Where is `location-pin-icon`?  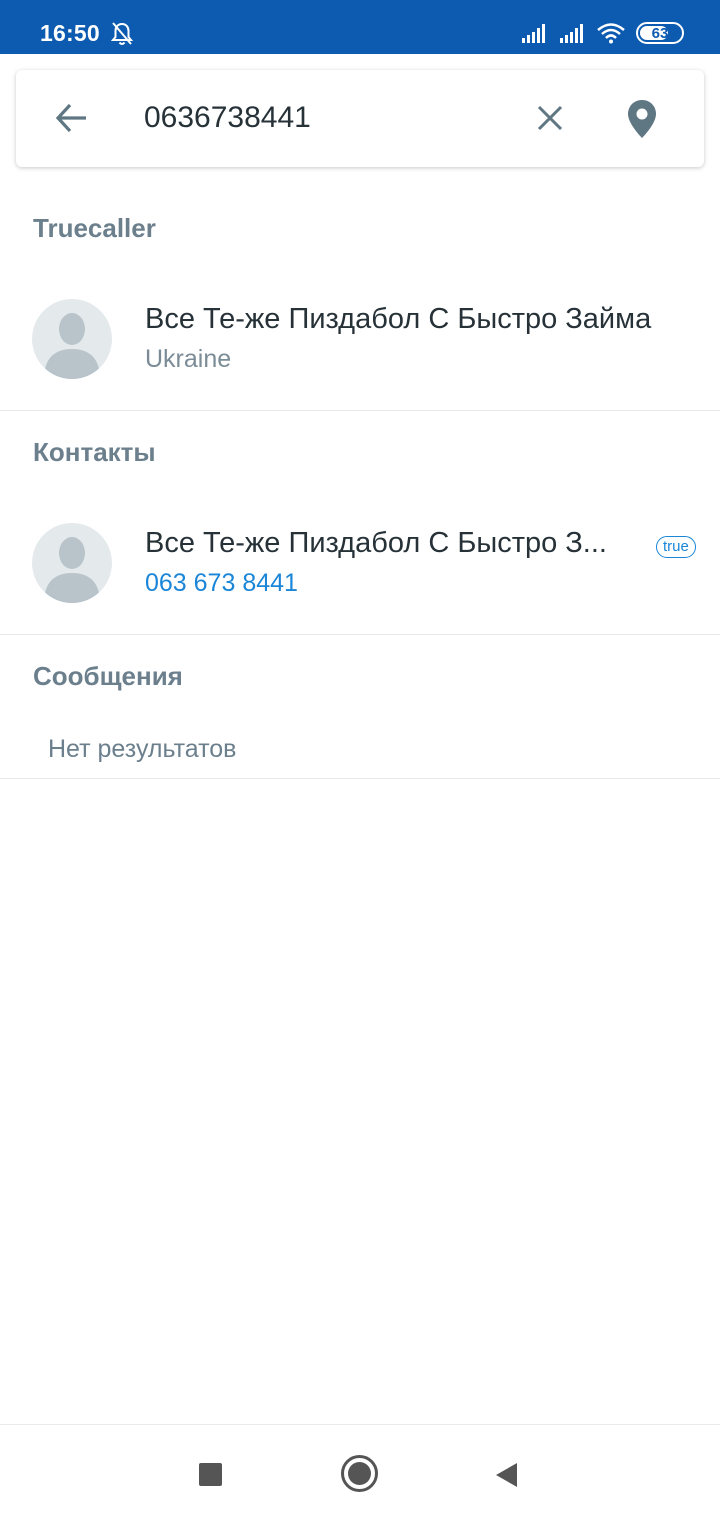
location-pin-icon is located at coordinates (642, 119).